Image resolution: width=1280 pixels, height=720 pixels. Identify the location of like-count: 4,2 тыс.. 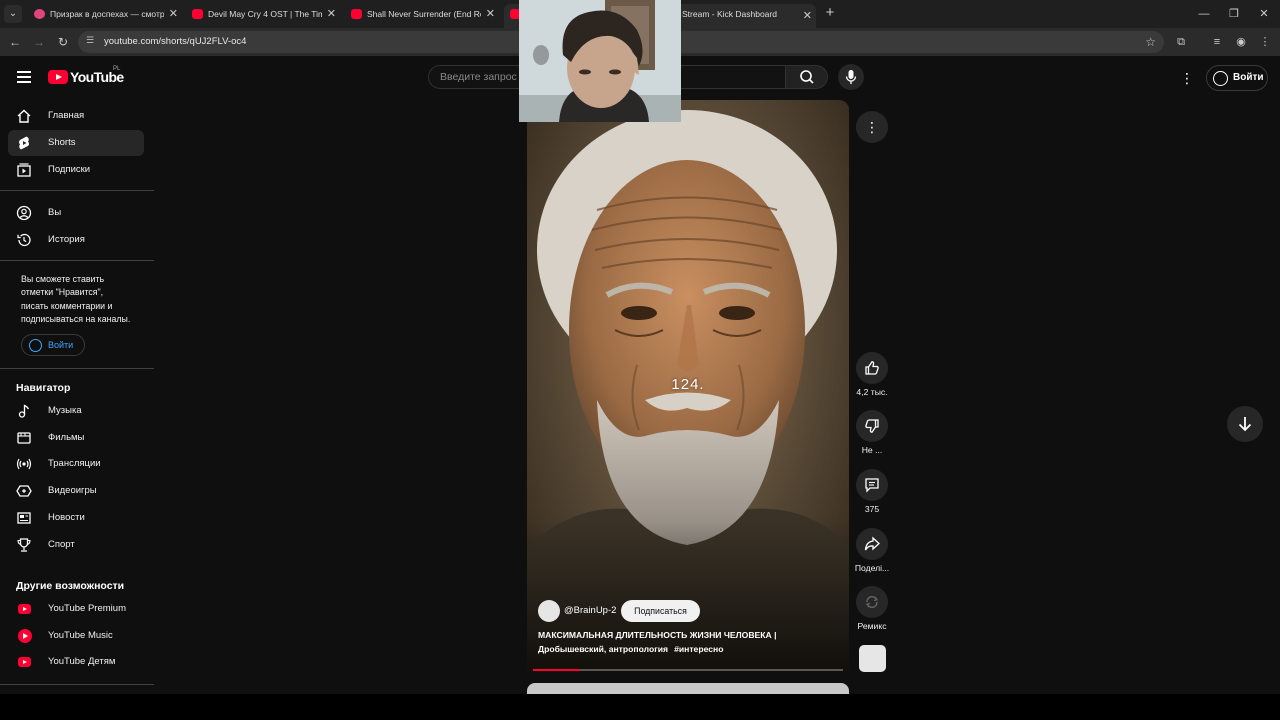
(872, 392).